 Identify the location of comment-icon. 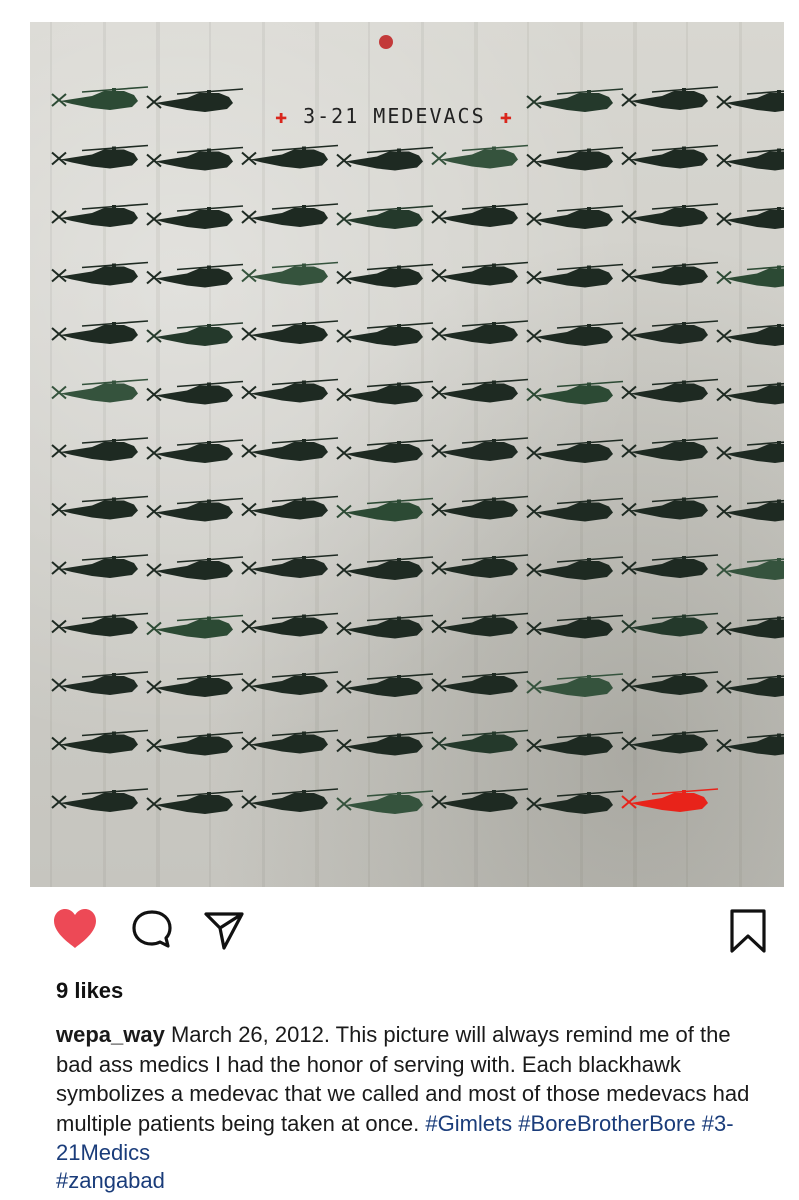
(152, 932).